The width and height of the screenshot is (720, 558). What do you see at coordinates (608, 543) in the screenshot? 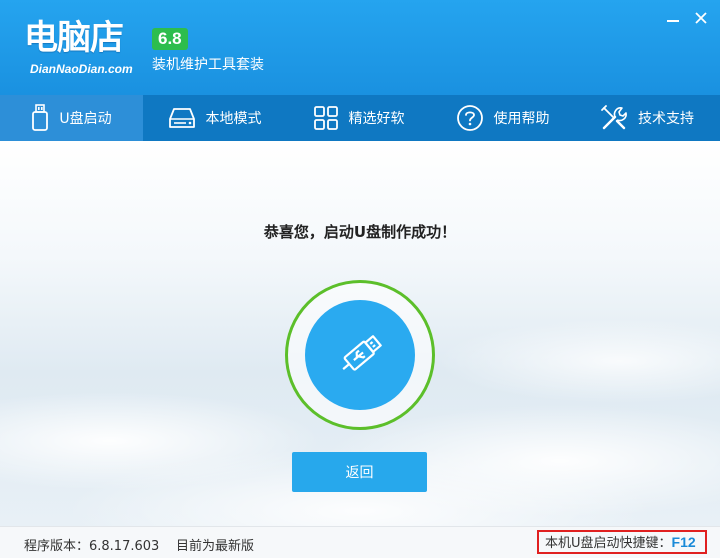
I see `boot-hotkey-label: 本机U盘启动快捷键：` at bounding box center [608, 543].